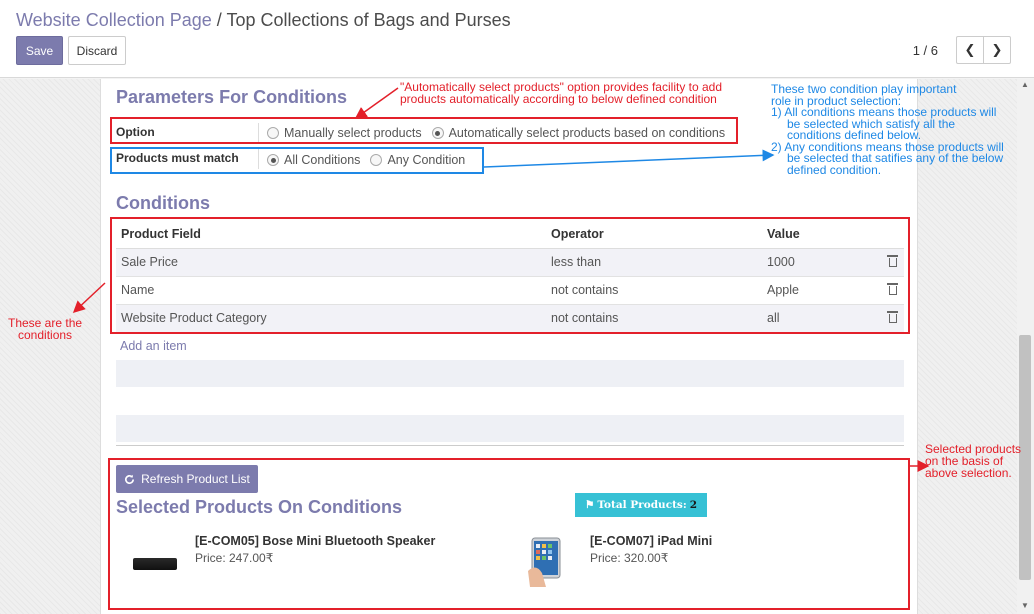  Describe the element at coordinates (510, 275) in the screenshot. I see `annotation-box-conditions` at that location.